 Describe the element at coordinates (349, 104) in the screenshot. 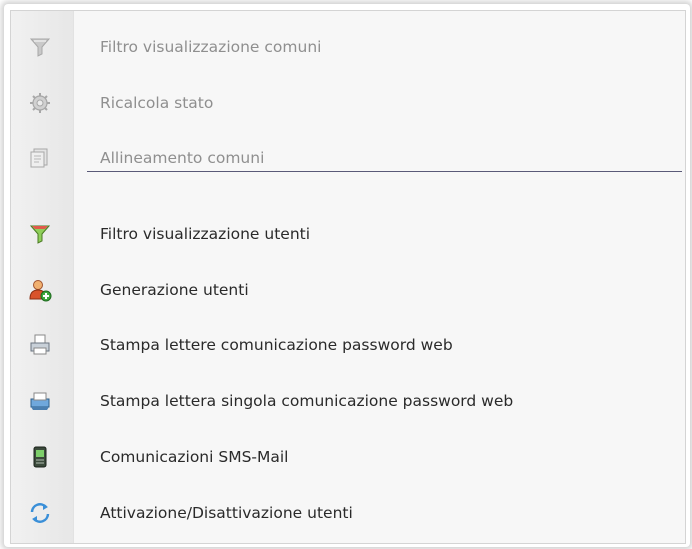

I see `menu-item-ricalcola-stato: Ricalcola stato` at that location.